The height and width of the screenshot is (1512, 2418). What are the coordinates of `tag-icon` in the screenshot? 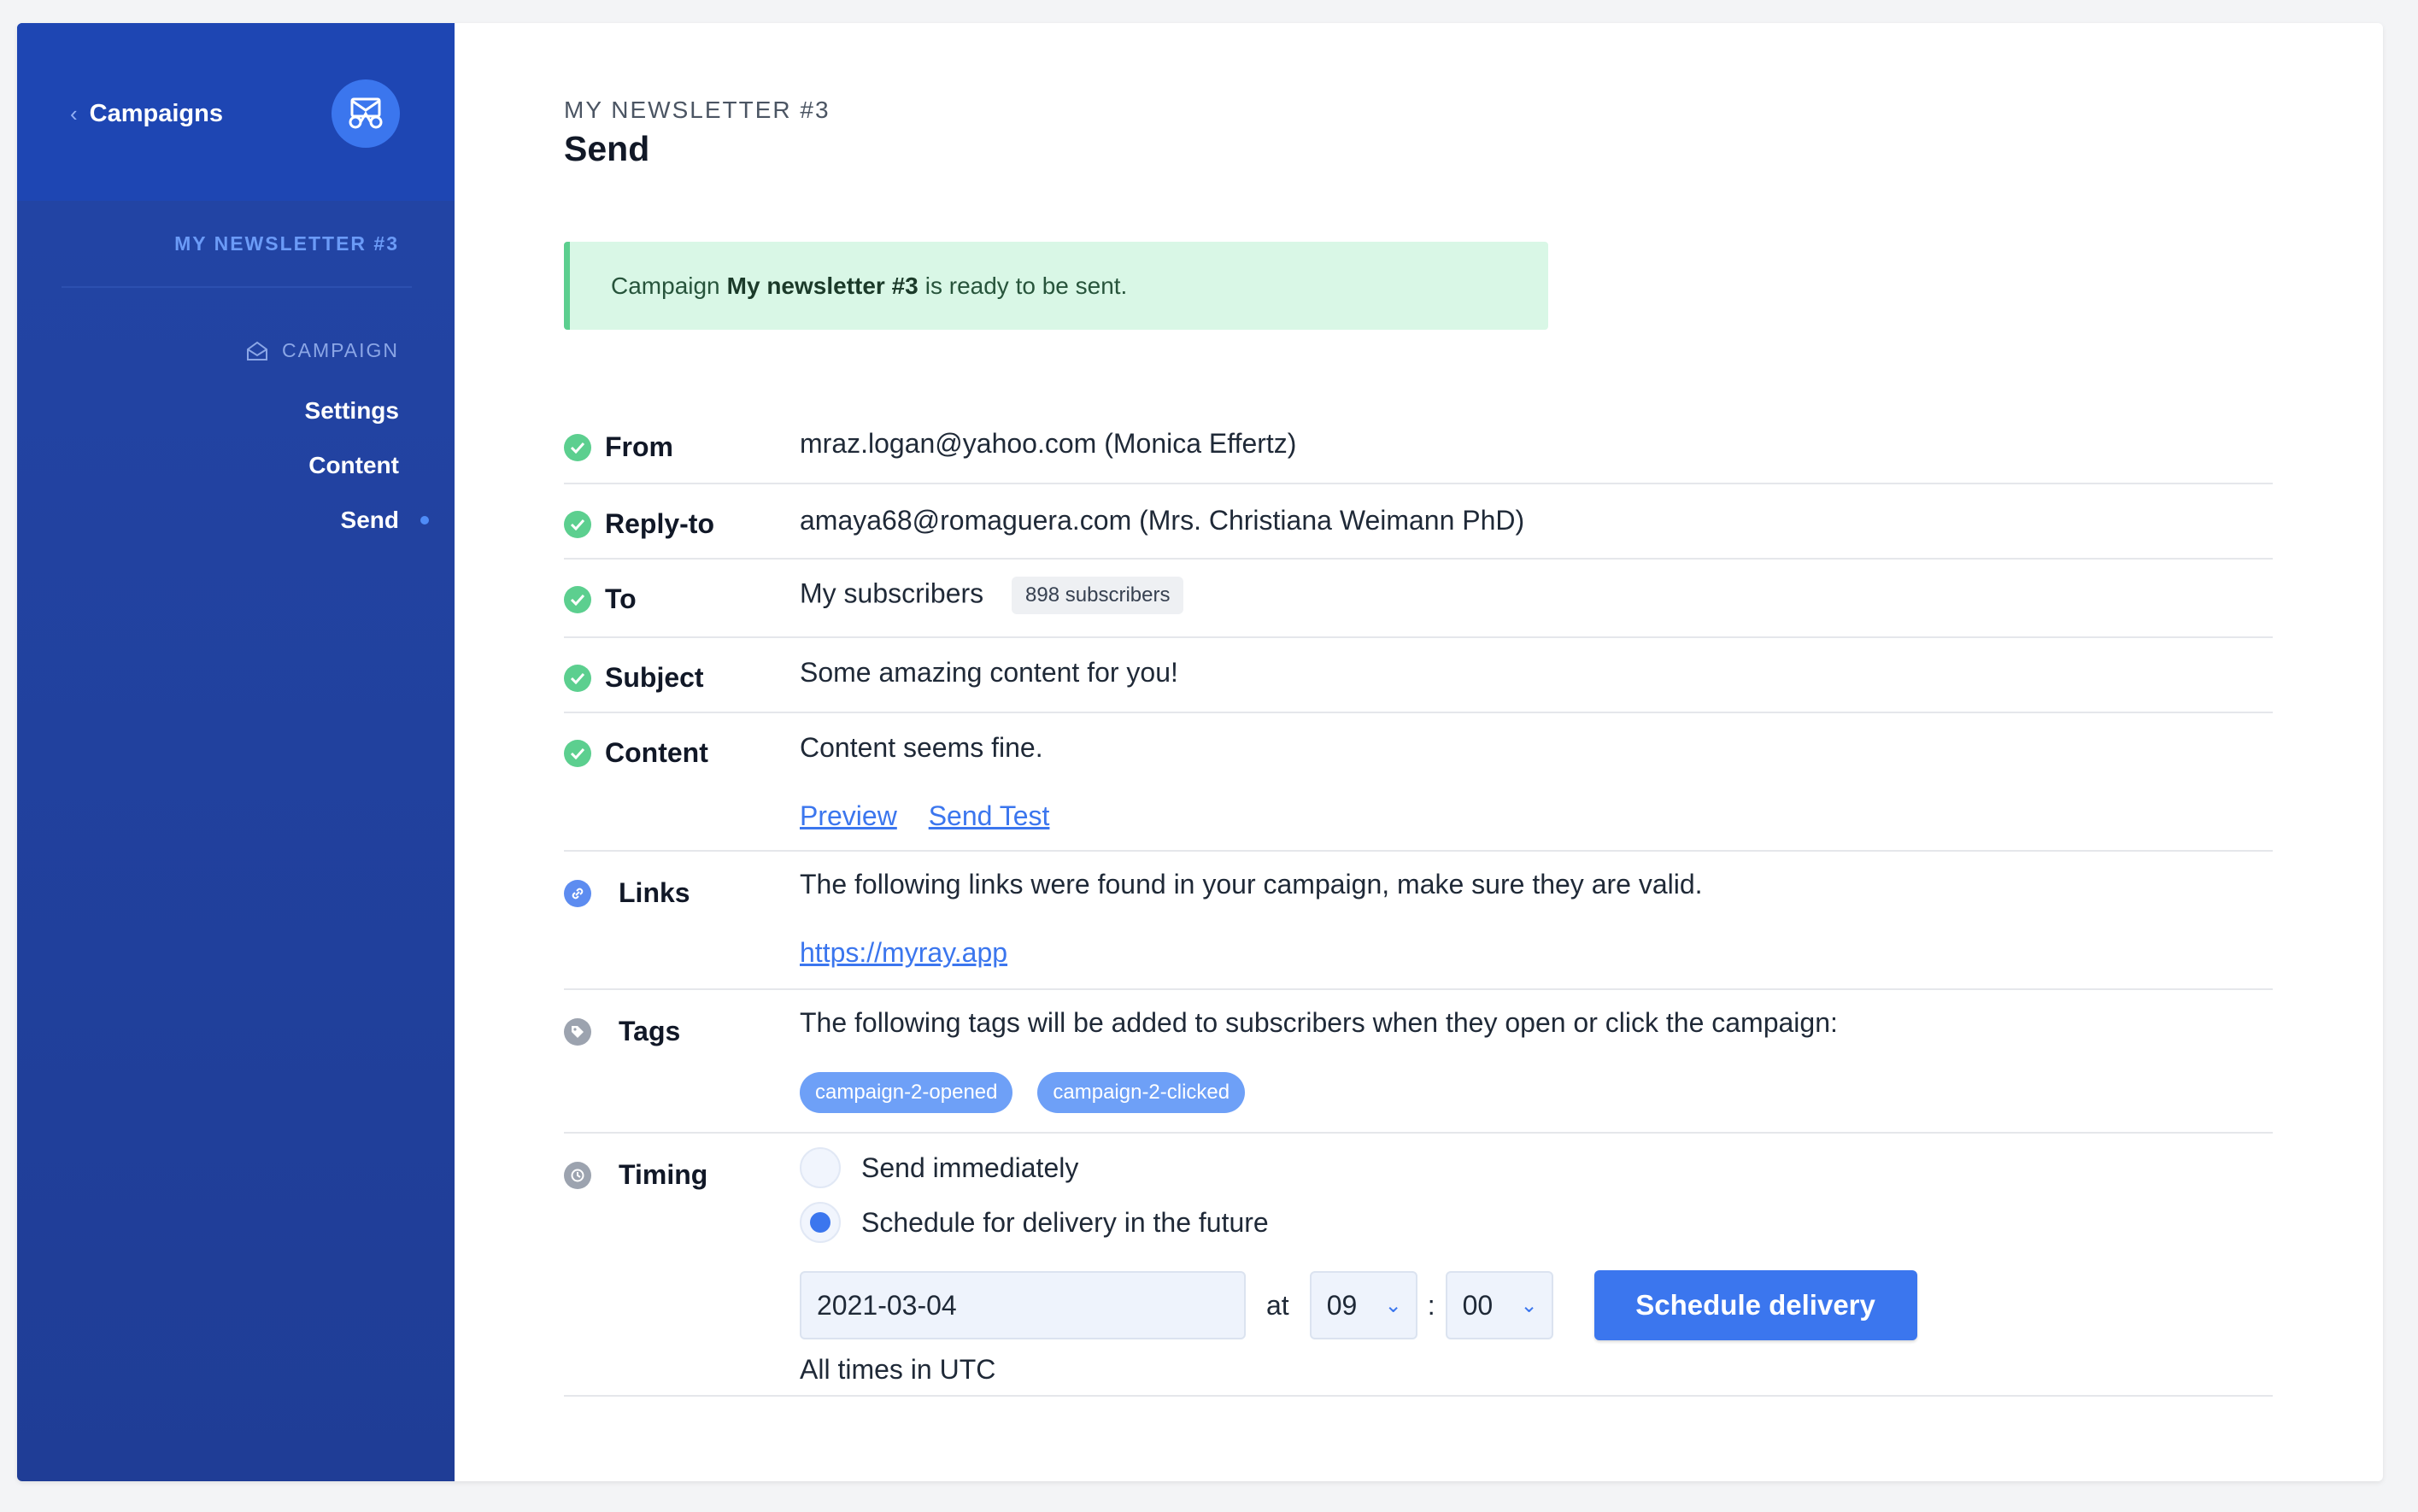 It's located at (578, 1031).